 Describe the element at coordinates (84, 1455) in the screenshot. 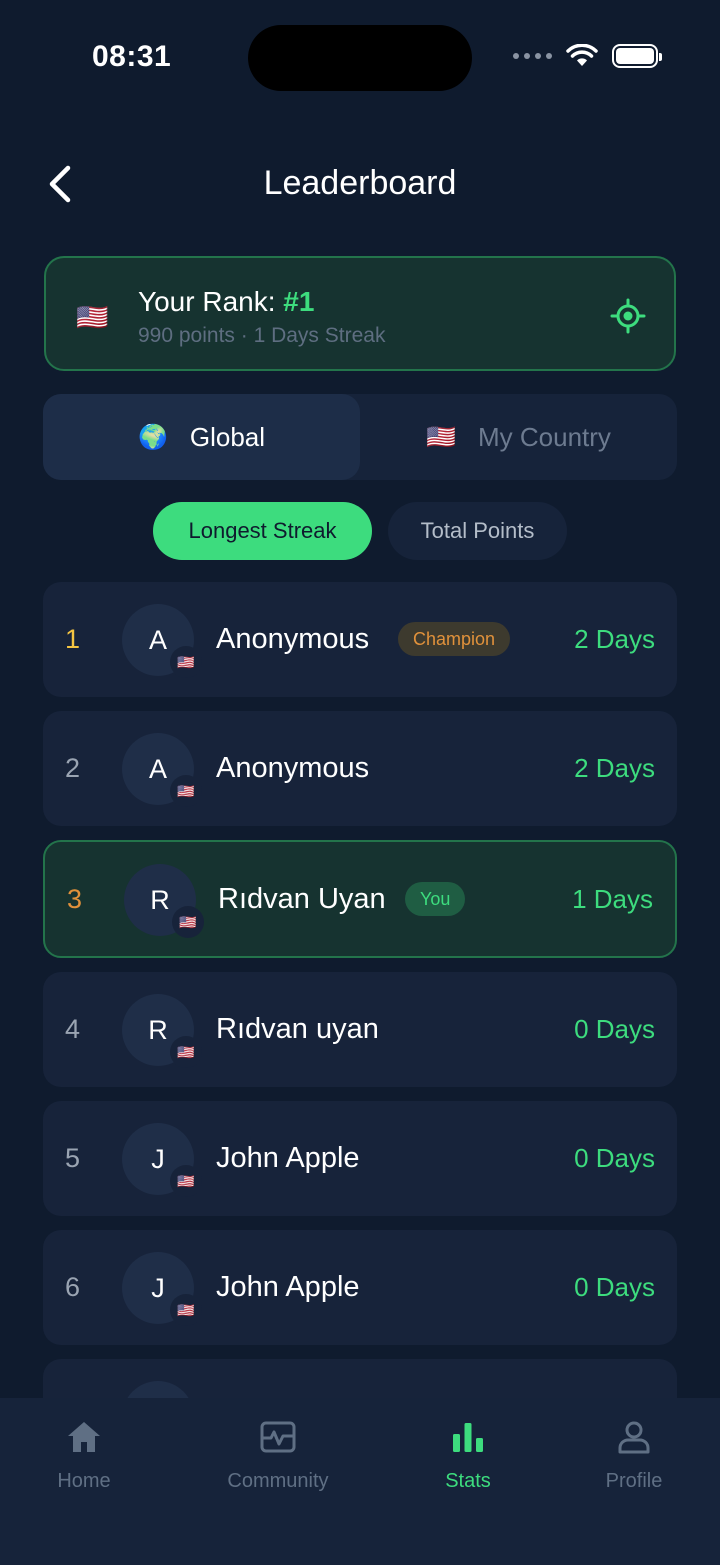

I see `tab-home: Home` at that location.